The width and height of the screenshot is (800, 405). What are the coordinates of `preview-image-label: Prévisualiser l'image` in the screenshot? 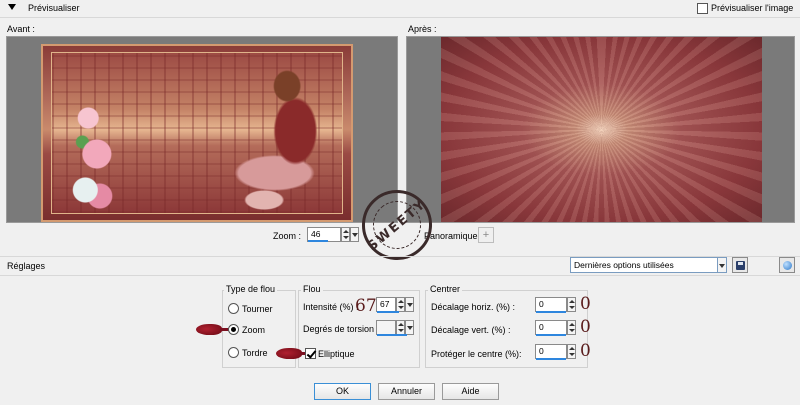 It's located at (752, 8).